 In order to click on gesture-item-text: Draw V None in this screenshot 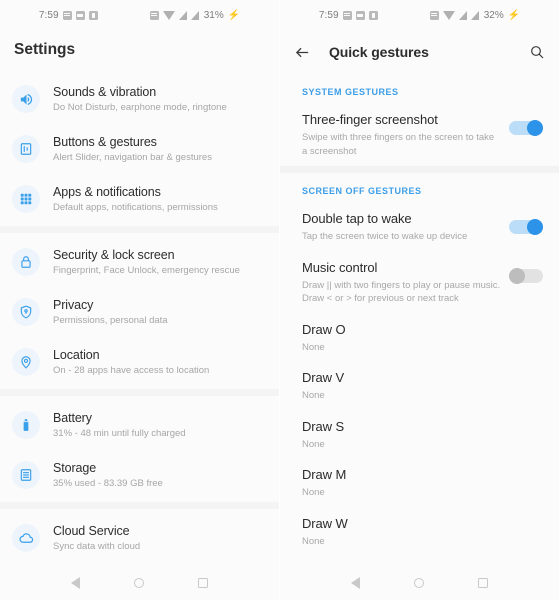, I will do `click(422, 386)`.